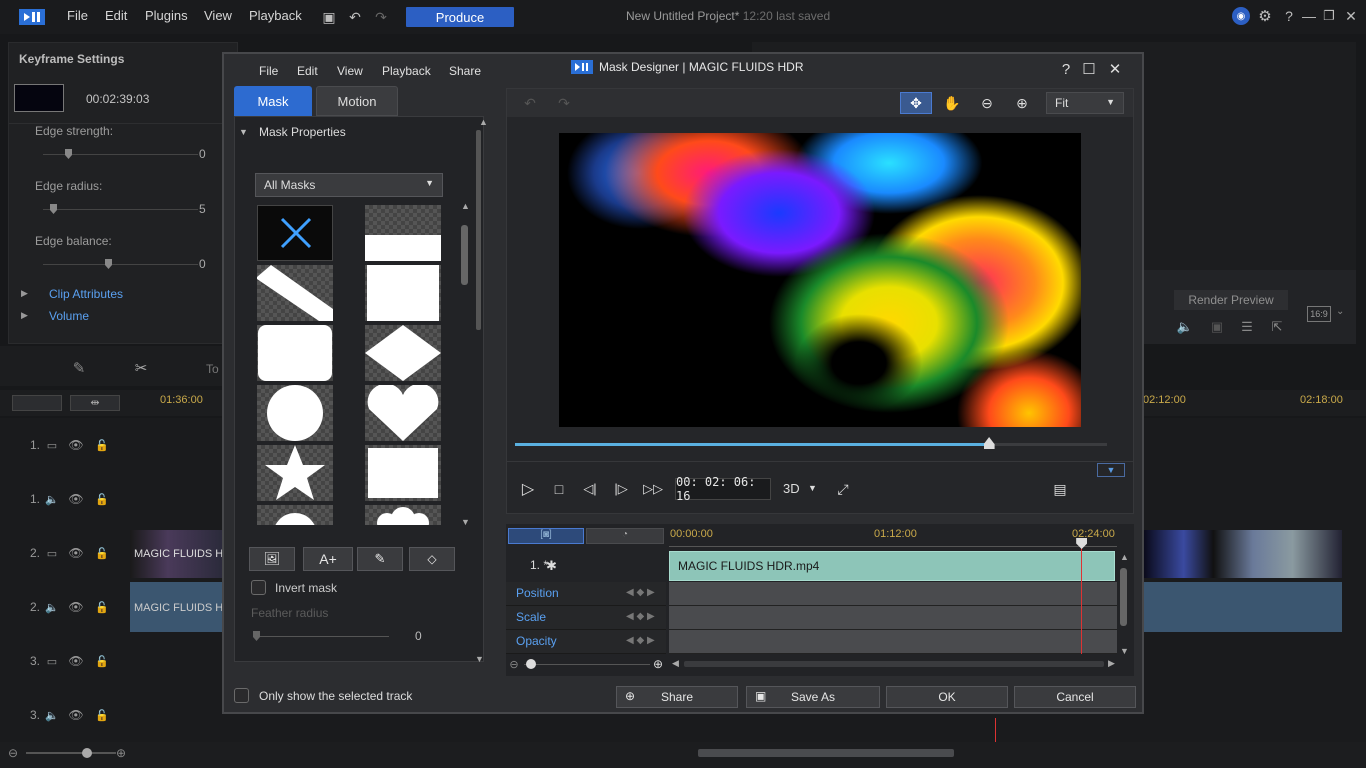 Image resolution: width=1366 pixels, height=768 pixels. What do you see at coordinates (559, 489) in the screenshot?
I see `stop-icon: □` at bounding box center [559, 489].